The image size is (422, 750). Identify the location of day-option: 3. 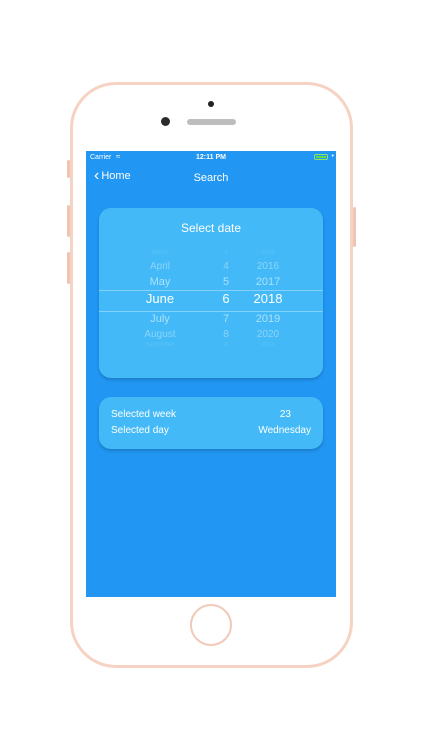
(226, 253).